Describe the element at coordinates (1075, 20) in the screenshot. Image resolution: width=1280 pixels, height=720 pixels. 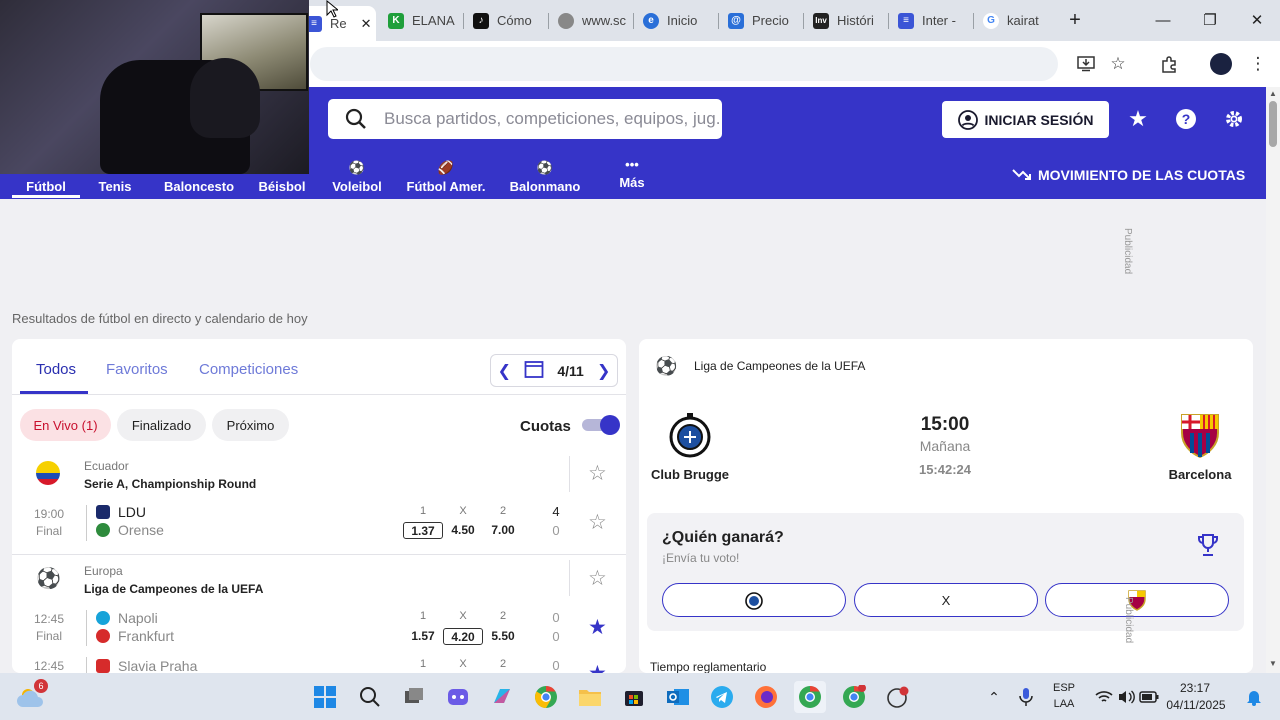
I see `new-tab-button: +` at that location.